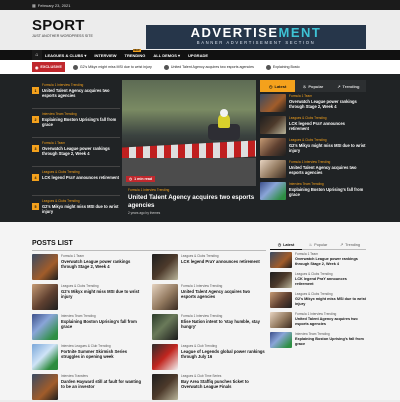 The width and height of the screenshot is (400, 402). Describe the element at coordinates (135, 53) in the screenshot. I see `nav-item-trending: TRENDING NEW` at that location.